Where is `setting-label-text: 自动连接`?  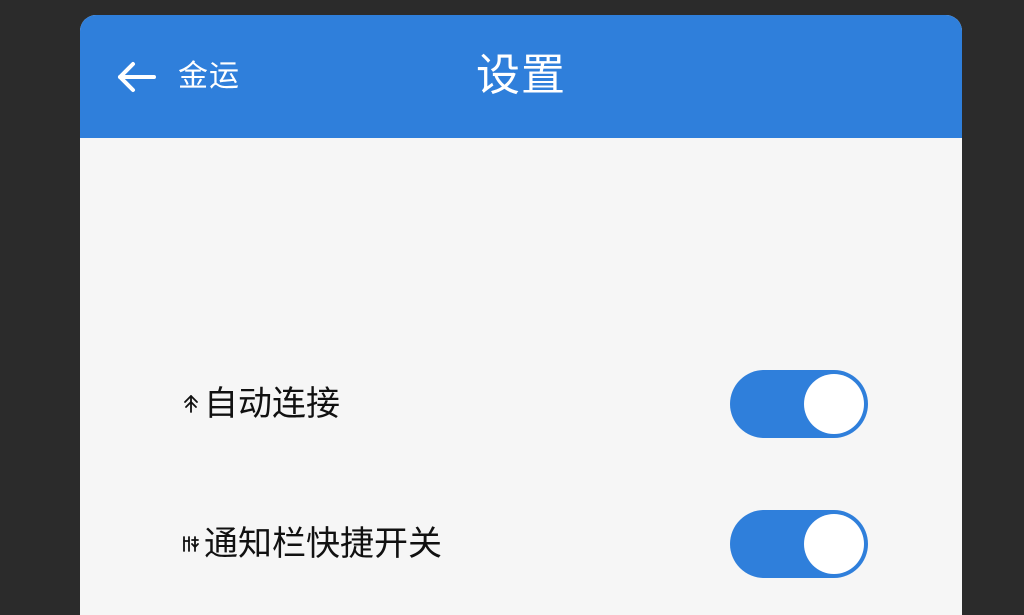
setting-label-text: 自动连接 is located at coordinates (272, 404).